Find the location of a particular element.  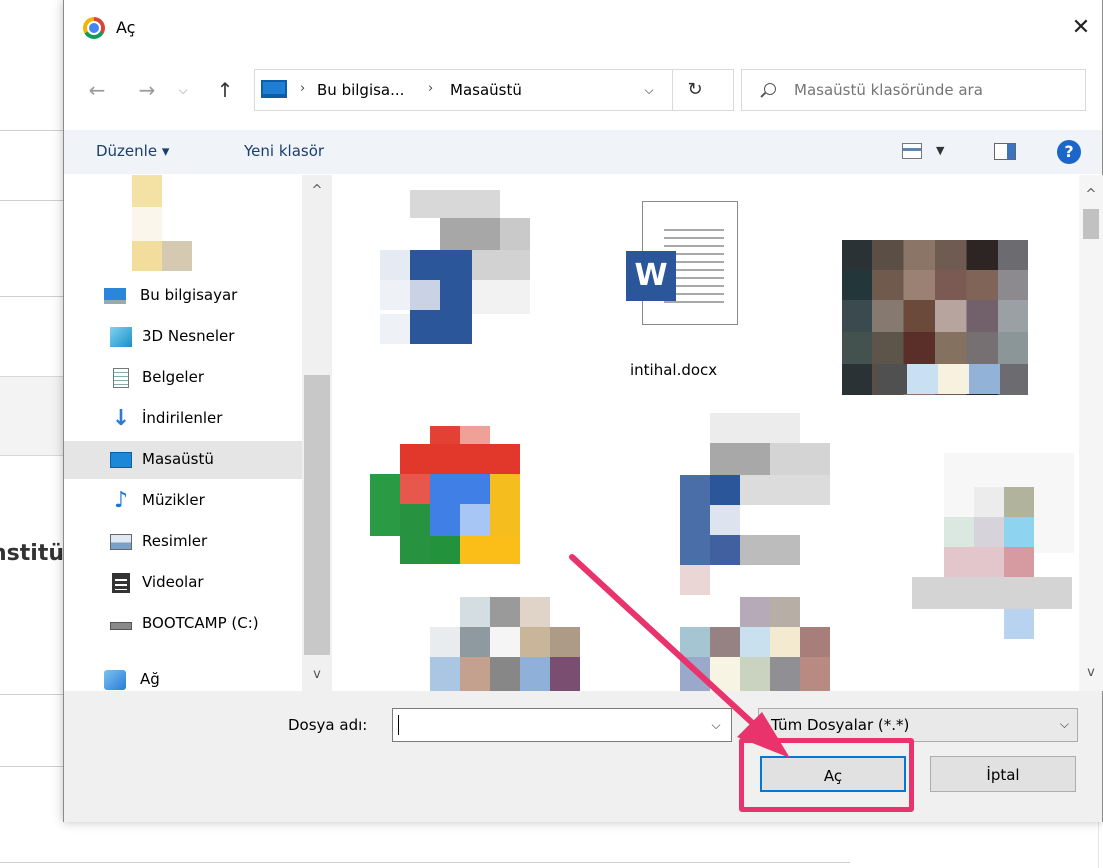

search-box is located at coordinates (913, 90).